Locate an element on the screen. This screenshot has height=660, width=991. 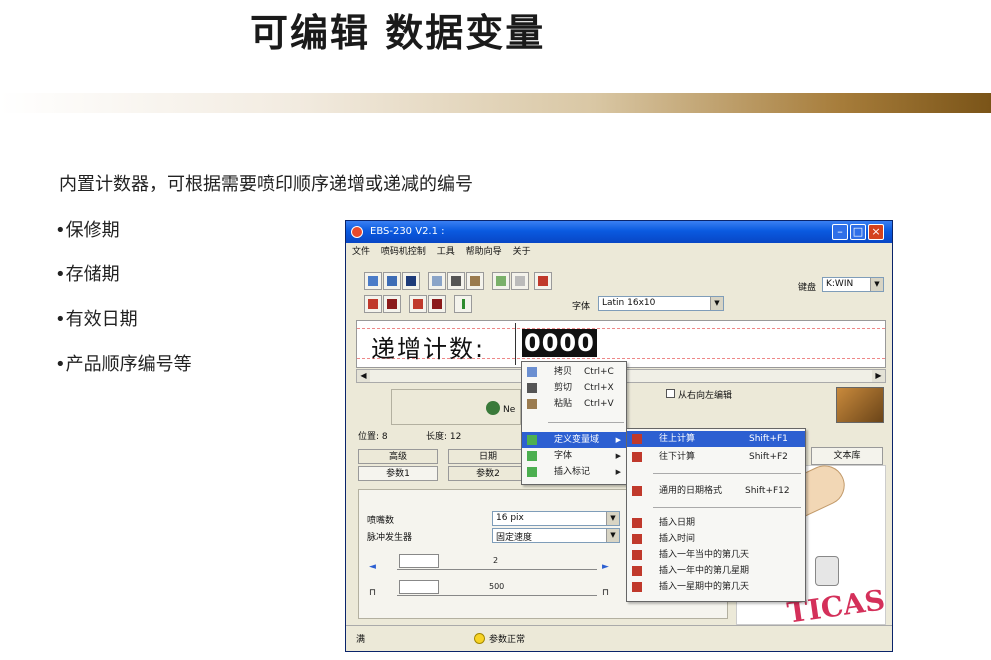
jet-on-icon is located at coordinates (418, 304).